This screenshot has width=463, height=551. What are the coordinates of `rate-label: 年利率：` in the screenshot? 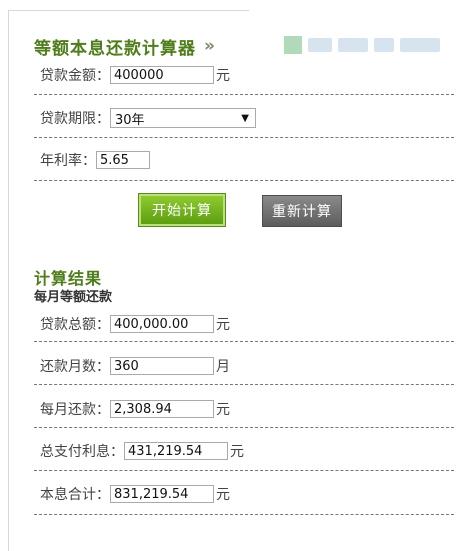 It's located at (68, 161).